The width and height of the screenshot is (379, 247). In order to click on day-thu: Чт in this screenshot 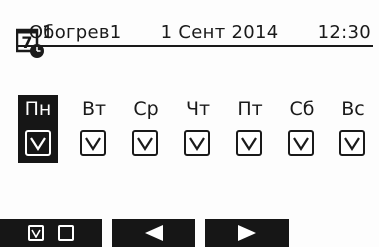, I will do `click(198, 130)`.